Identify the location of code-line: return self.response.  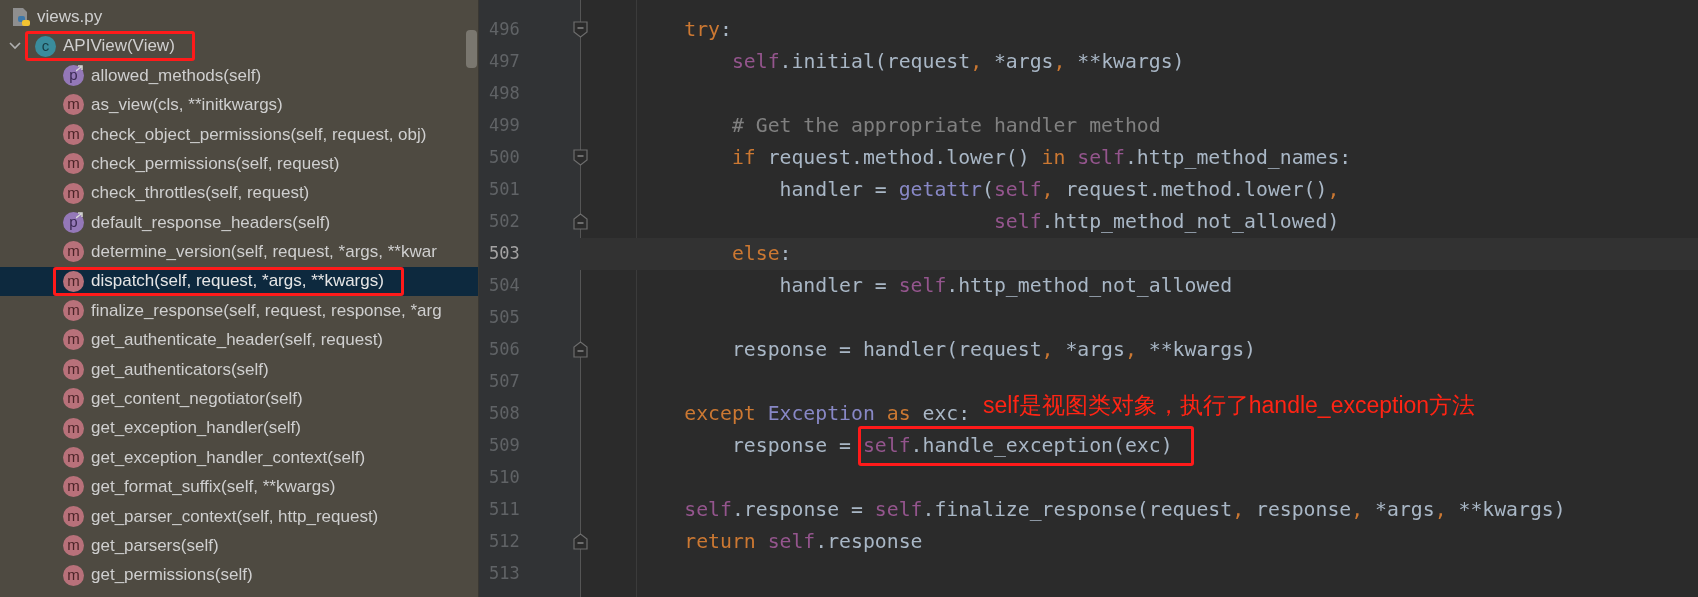
(803, 542).